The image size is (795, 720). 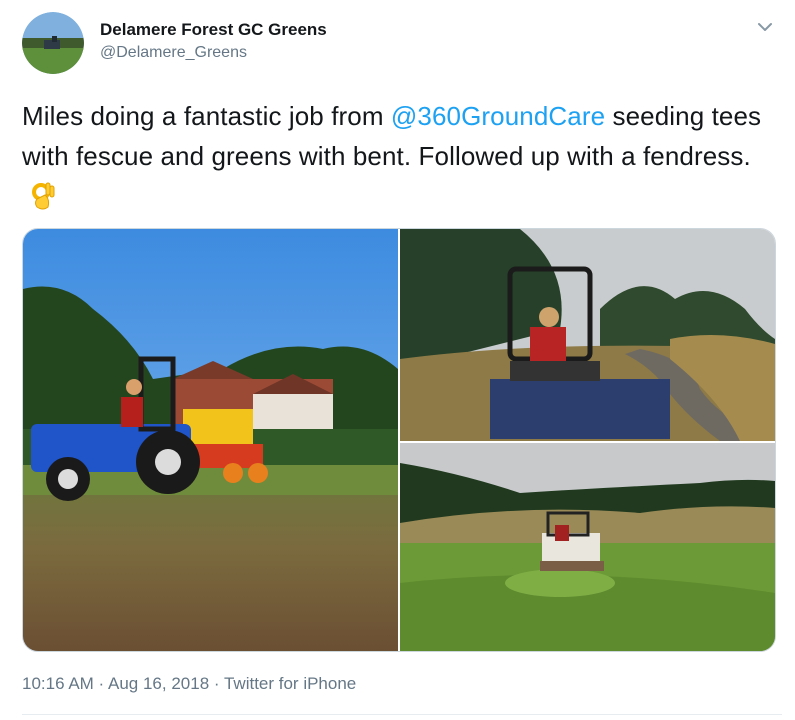 I want to click on mention-link: @360GroundCare, so click(x=498, y=116).